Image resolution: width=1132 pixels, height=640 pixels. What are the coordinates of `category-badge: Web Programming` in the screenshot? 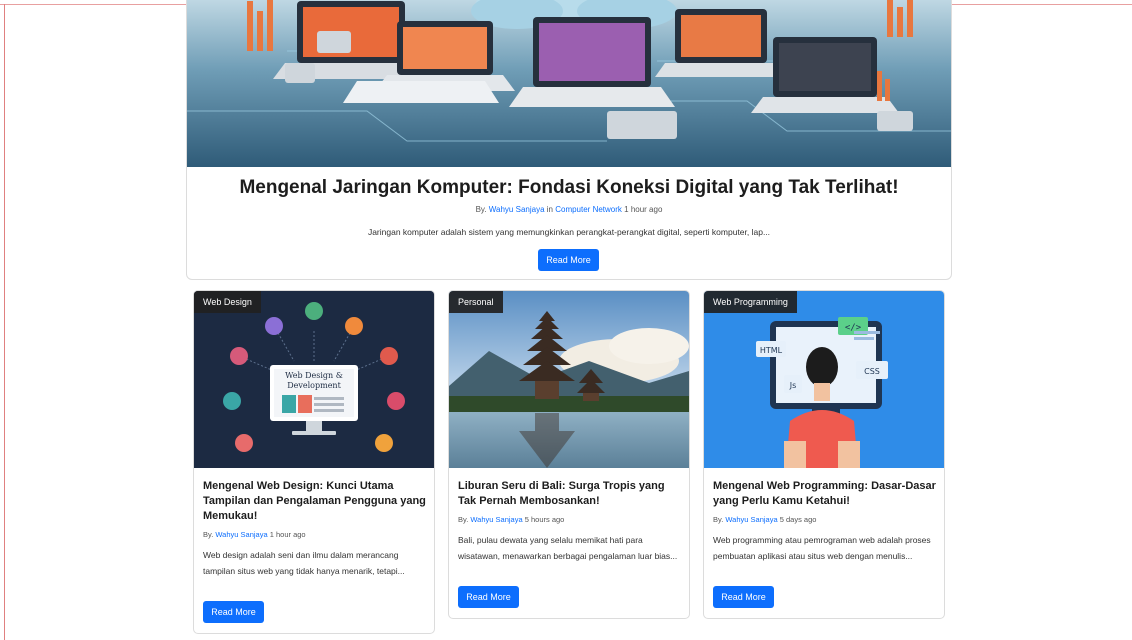 It's located at (750, 302).